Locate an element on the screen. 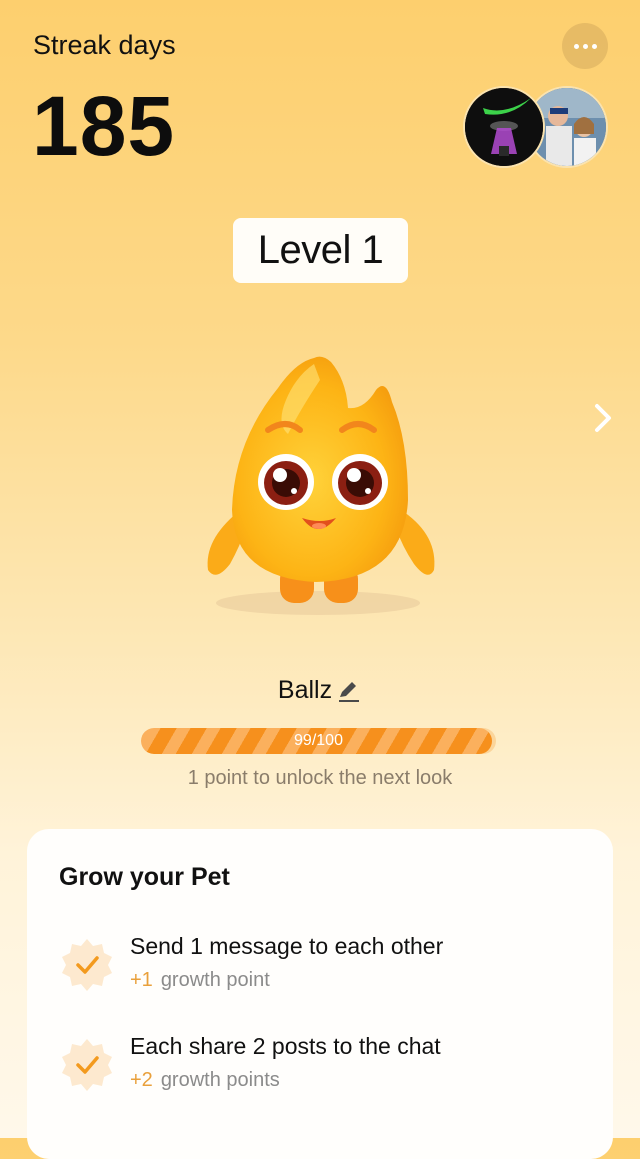  more-horizontal-icon is located at coordinates (576, 46).